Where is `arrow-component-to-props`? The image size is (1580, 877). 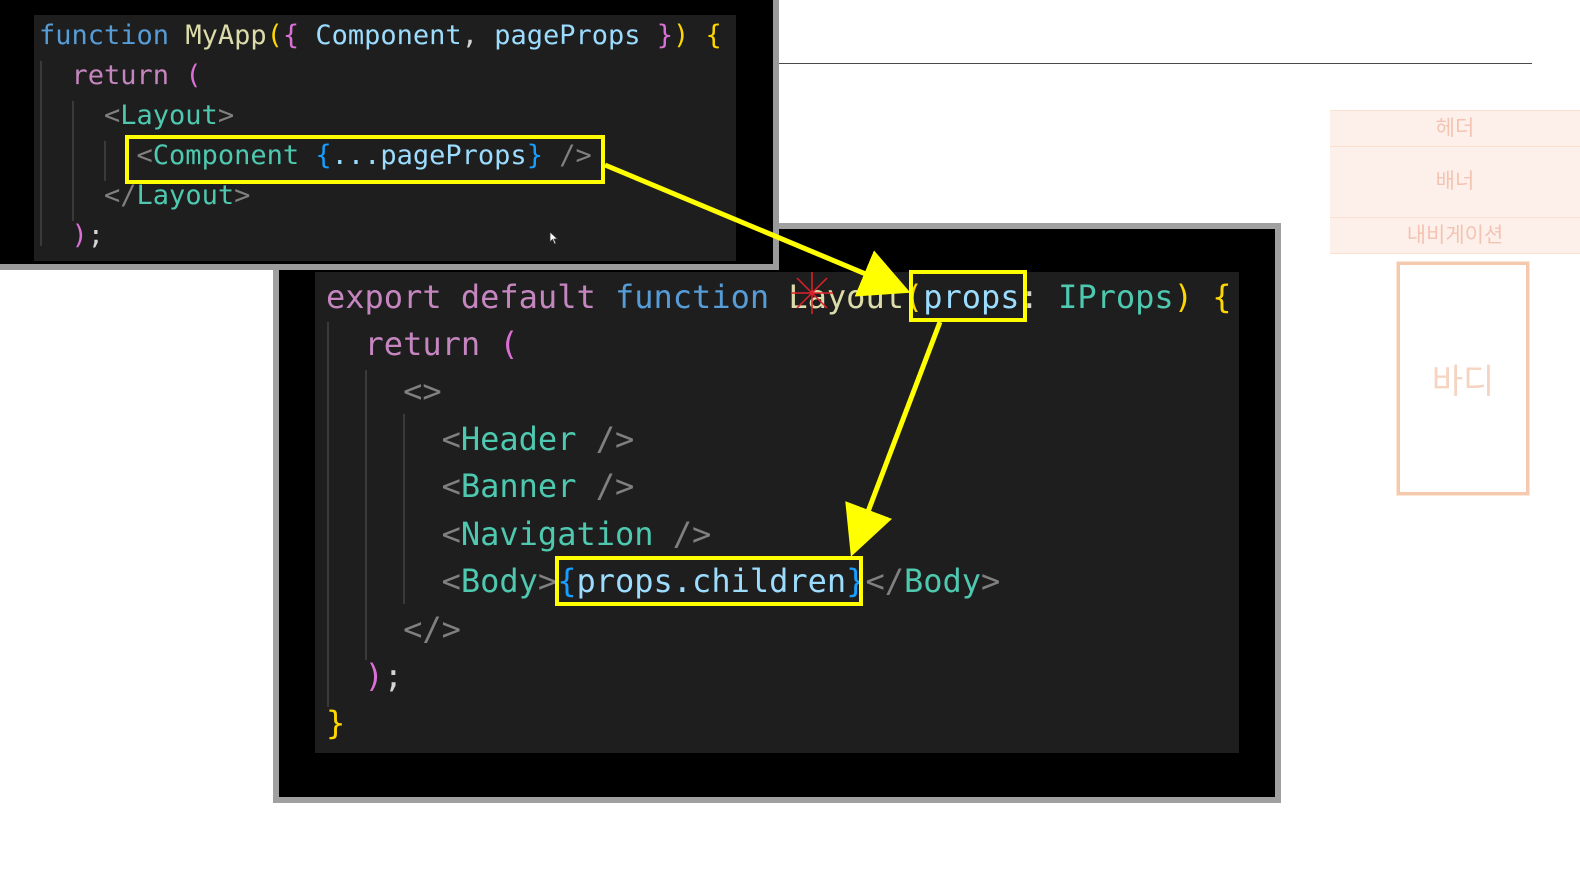
arrow-component-to-props is located at coordinates (757, 229).